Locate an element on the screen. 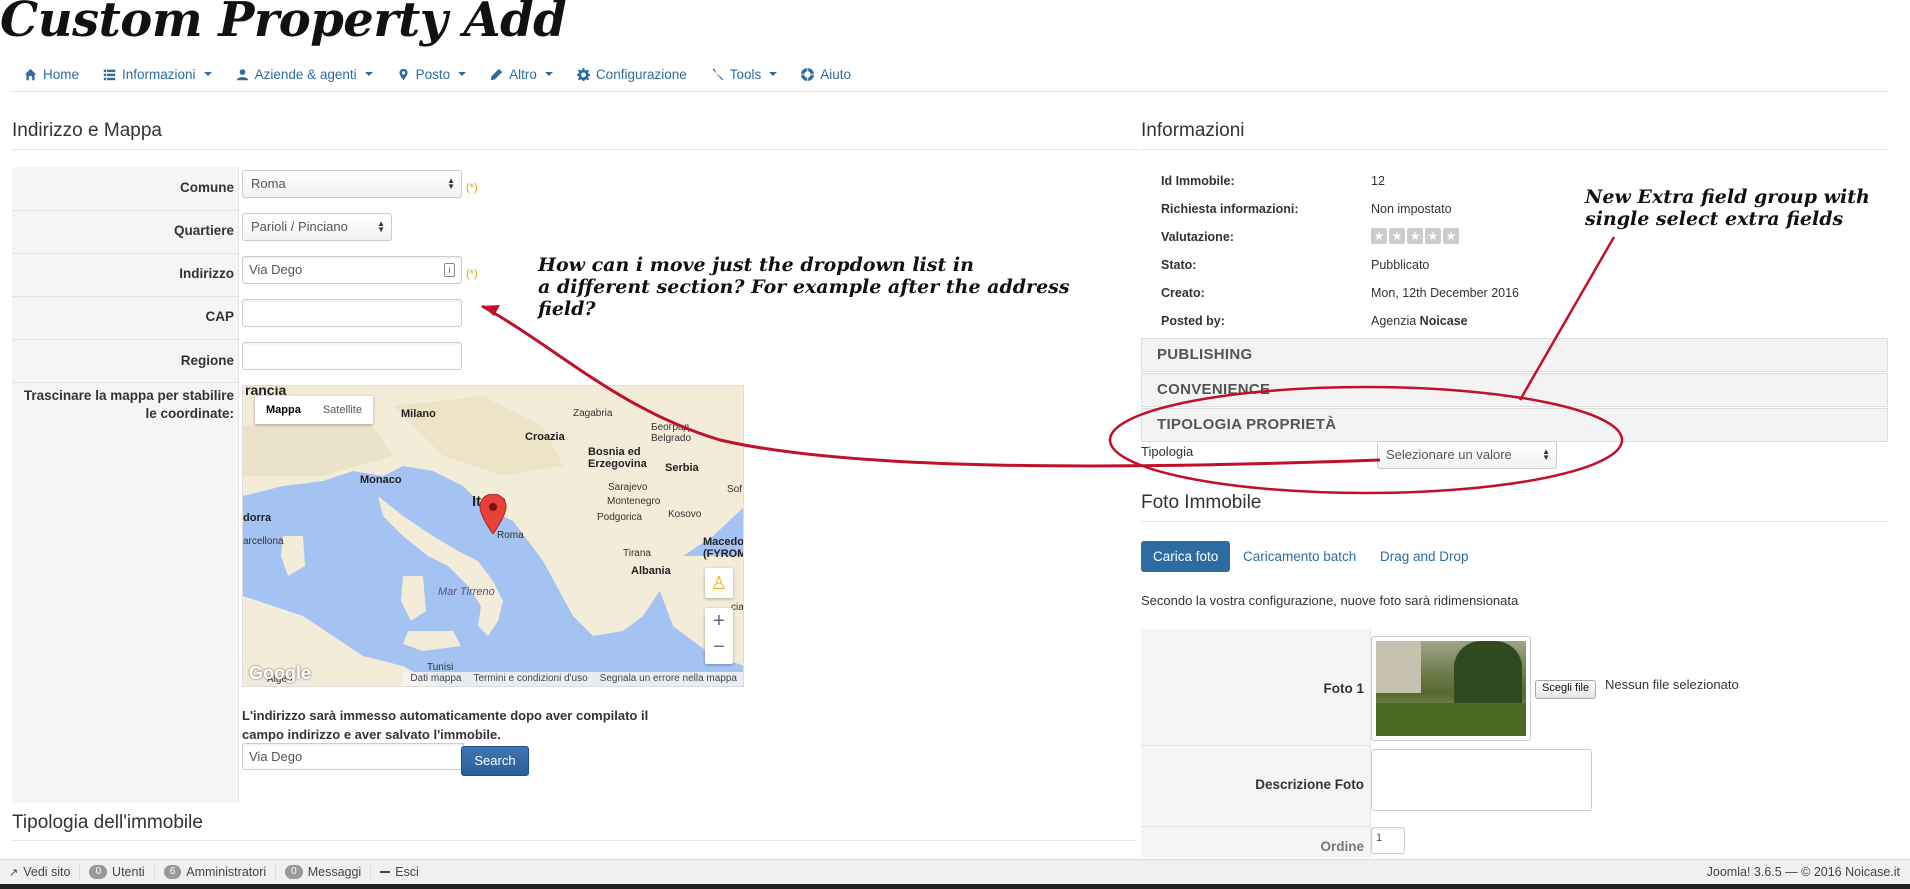 Image resolution: width=1910 pixels, height=889 pixels. cap-label: CAP is located at coordinates (219, 316).